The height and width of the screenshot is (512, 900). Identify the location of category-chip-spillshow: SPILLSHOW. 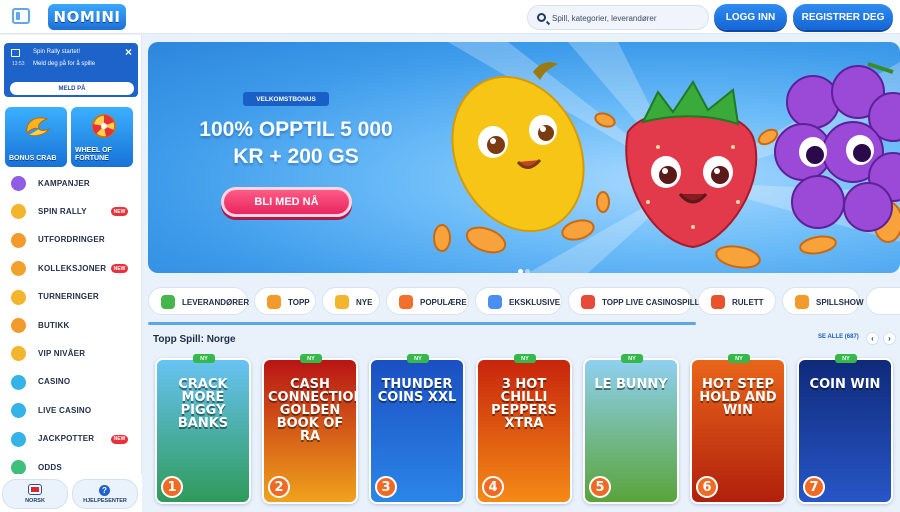
(823, 301).